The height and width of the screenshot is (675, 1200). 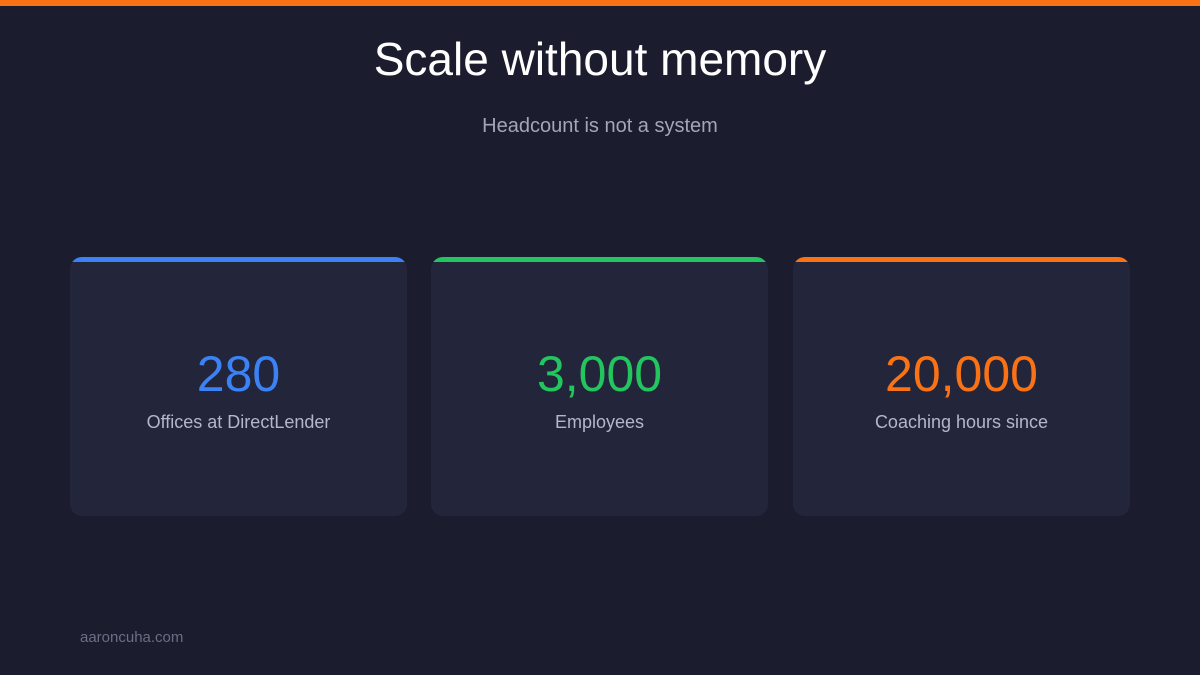 I want to click on slide-subtitle: Headcount is not a system, so click(x=600, y=126).